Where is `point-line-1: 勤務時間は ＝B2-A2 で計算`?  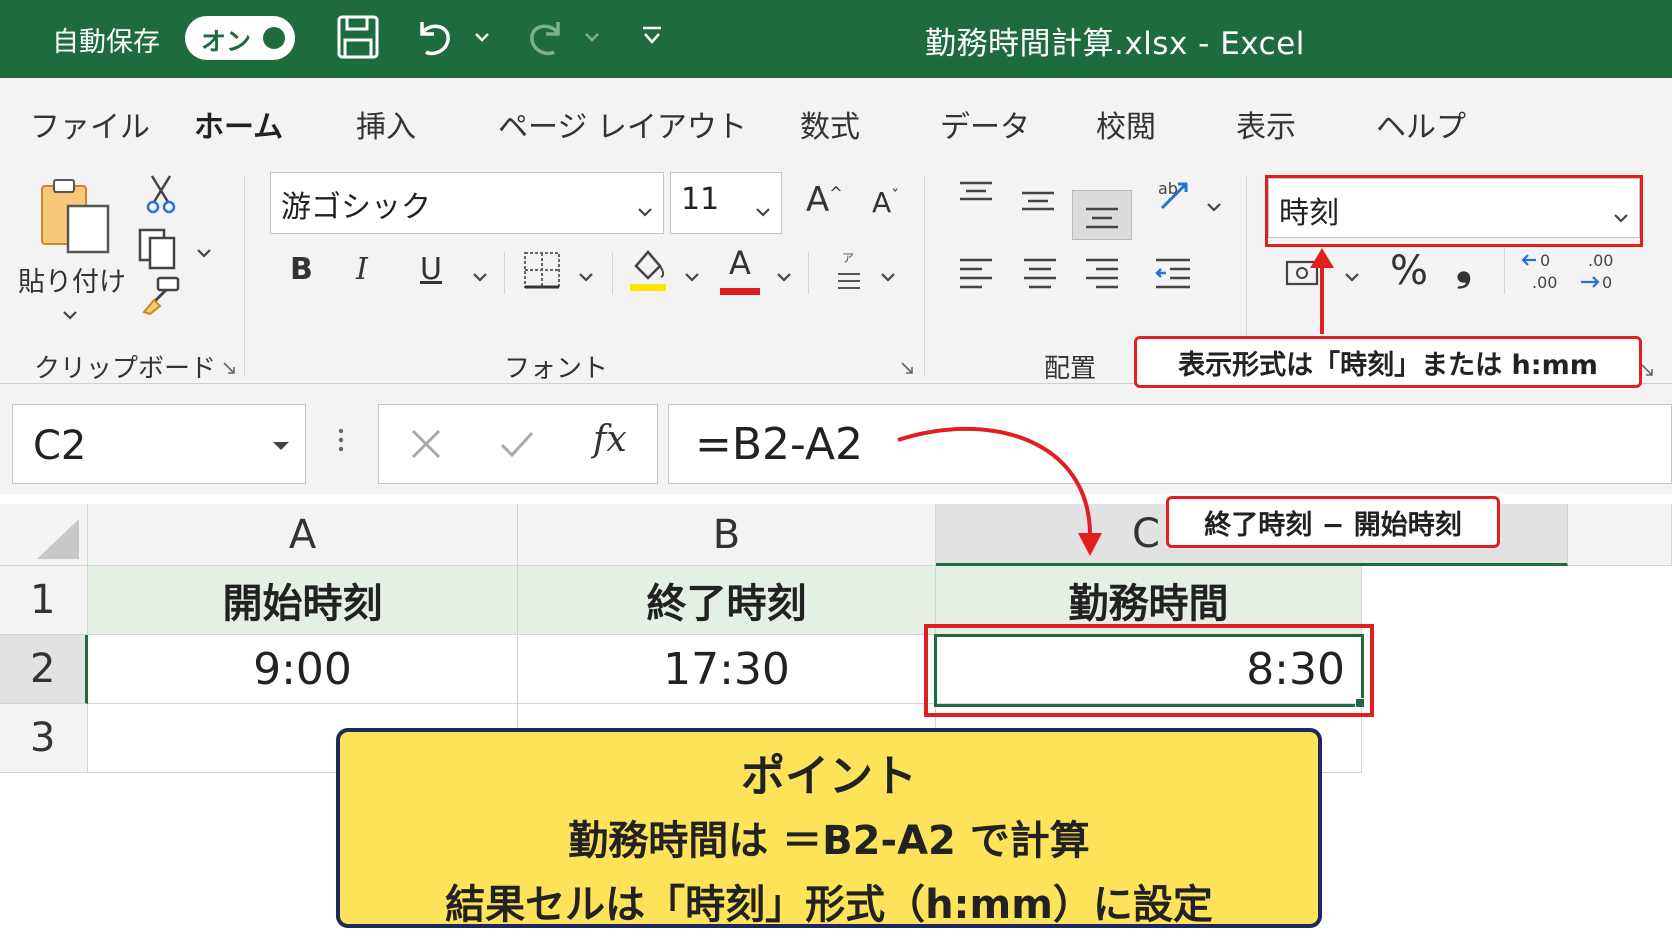
point-line-1: 勤務時間は ＝B2-A2 で計算 is located at coordinates (829, 841).